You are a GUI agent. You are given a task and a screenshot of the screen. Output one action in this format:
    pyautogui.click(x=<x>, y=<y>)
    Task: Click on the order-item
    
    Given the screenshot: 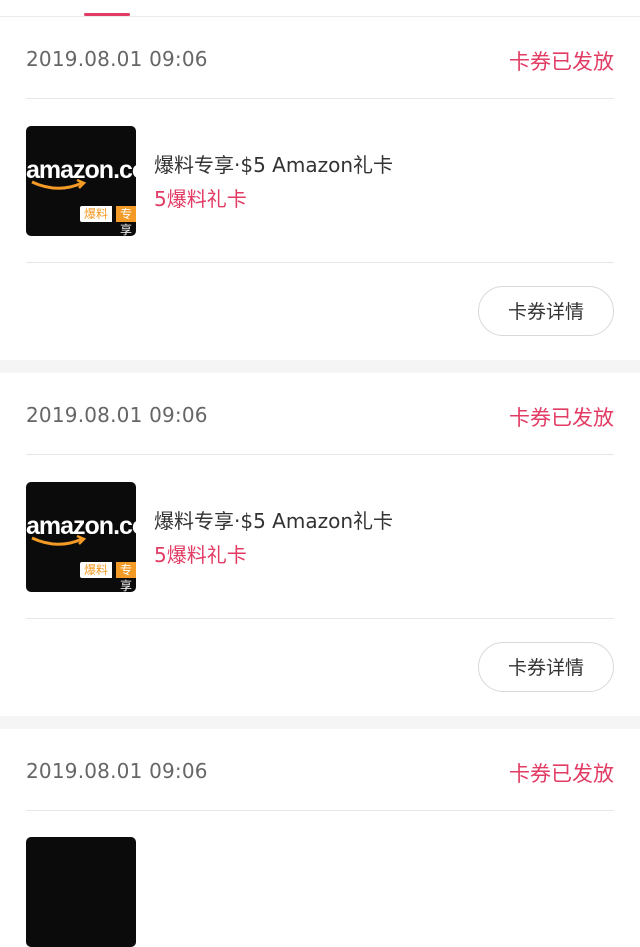 What is the action you would take?
    pyautogui.click(x=320, y=879)
    